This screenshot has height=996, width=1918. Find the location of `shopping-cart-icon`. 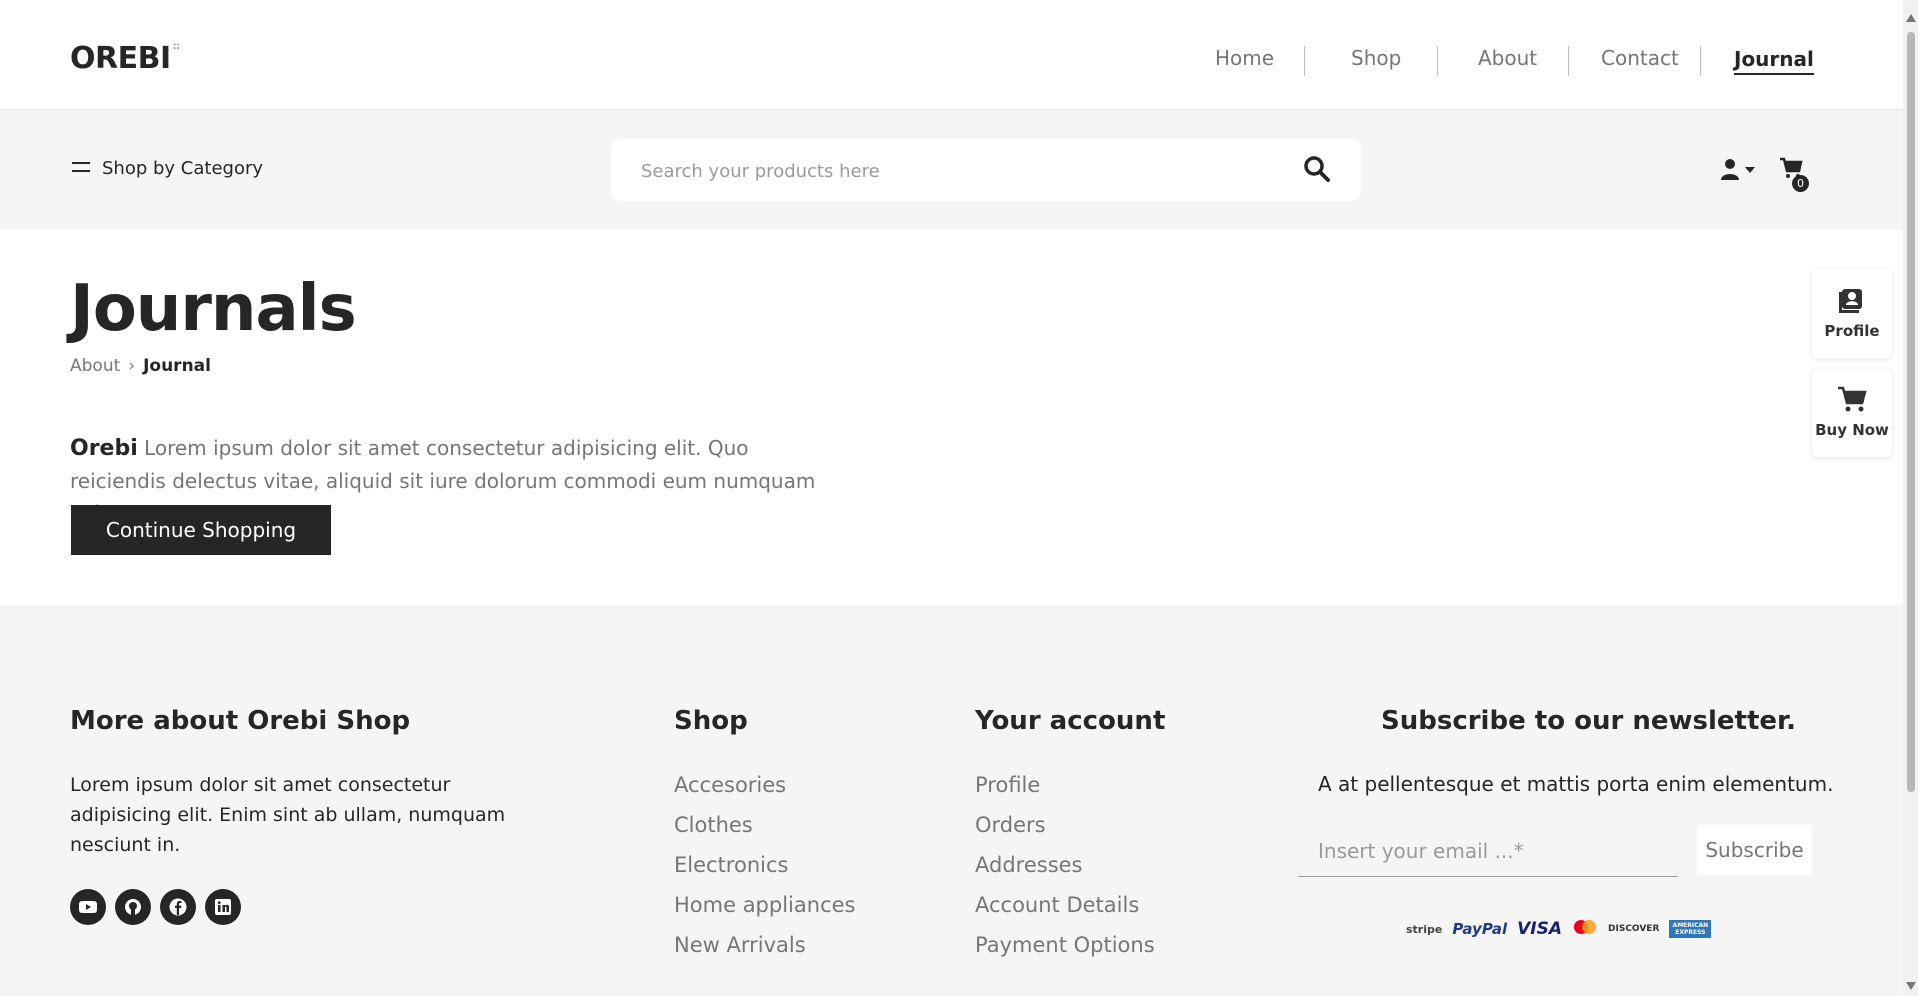

shopping-cart-icon is located at coordinates (1852, 401).